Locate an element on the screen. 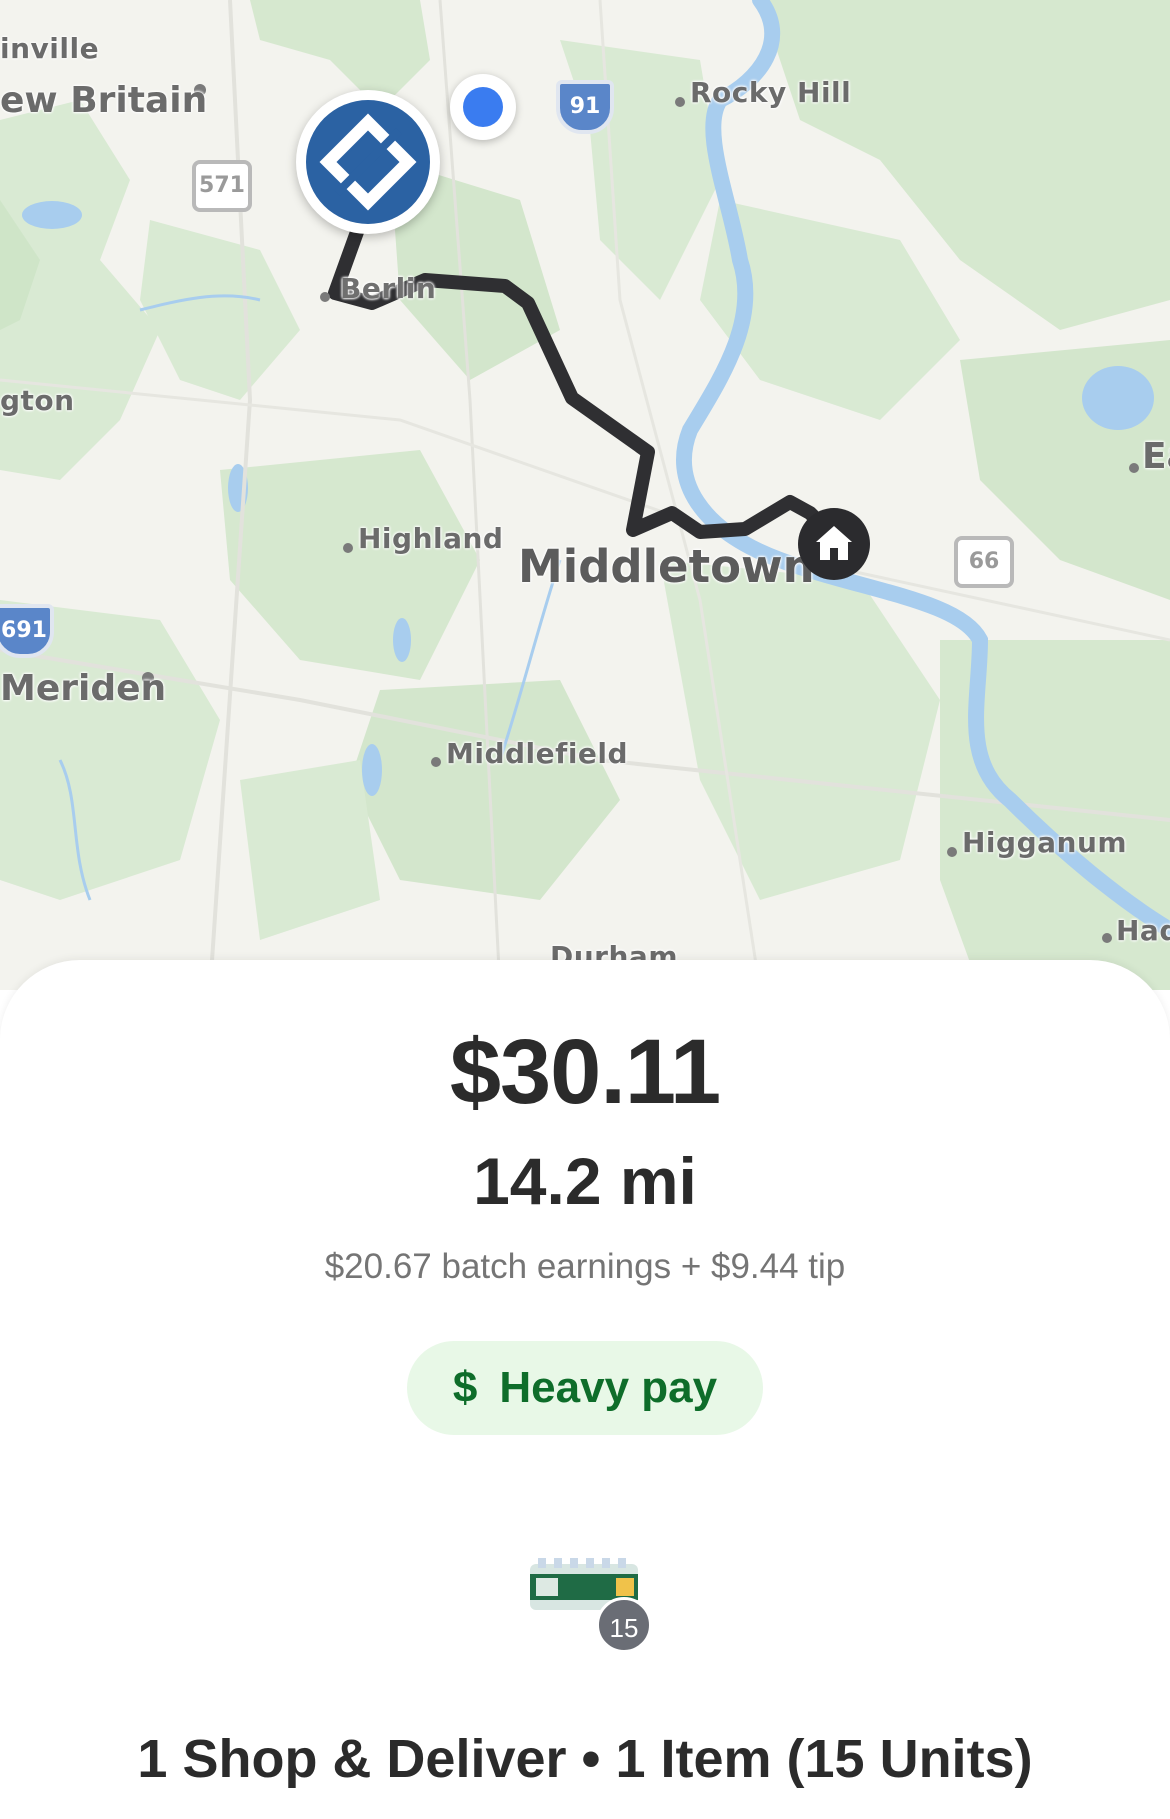 Image resolution: width=1170 pixels, height=1819 pixels. route-66-shield: 66 is located at coordinates (984, 562).